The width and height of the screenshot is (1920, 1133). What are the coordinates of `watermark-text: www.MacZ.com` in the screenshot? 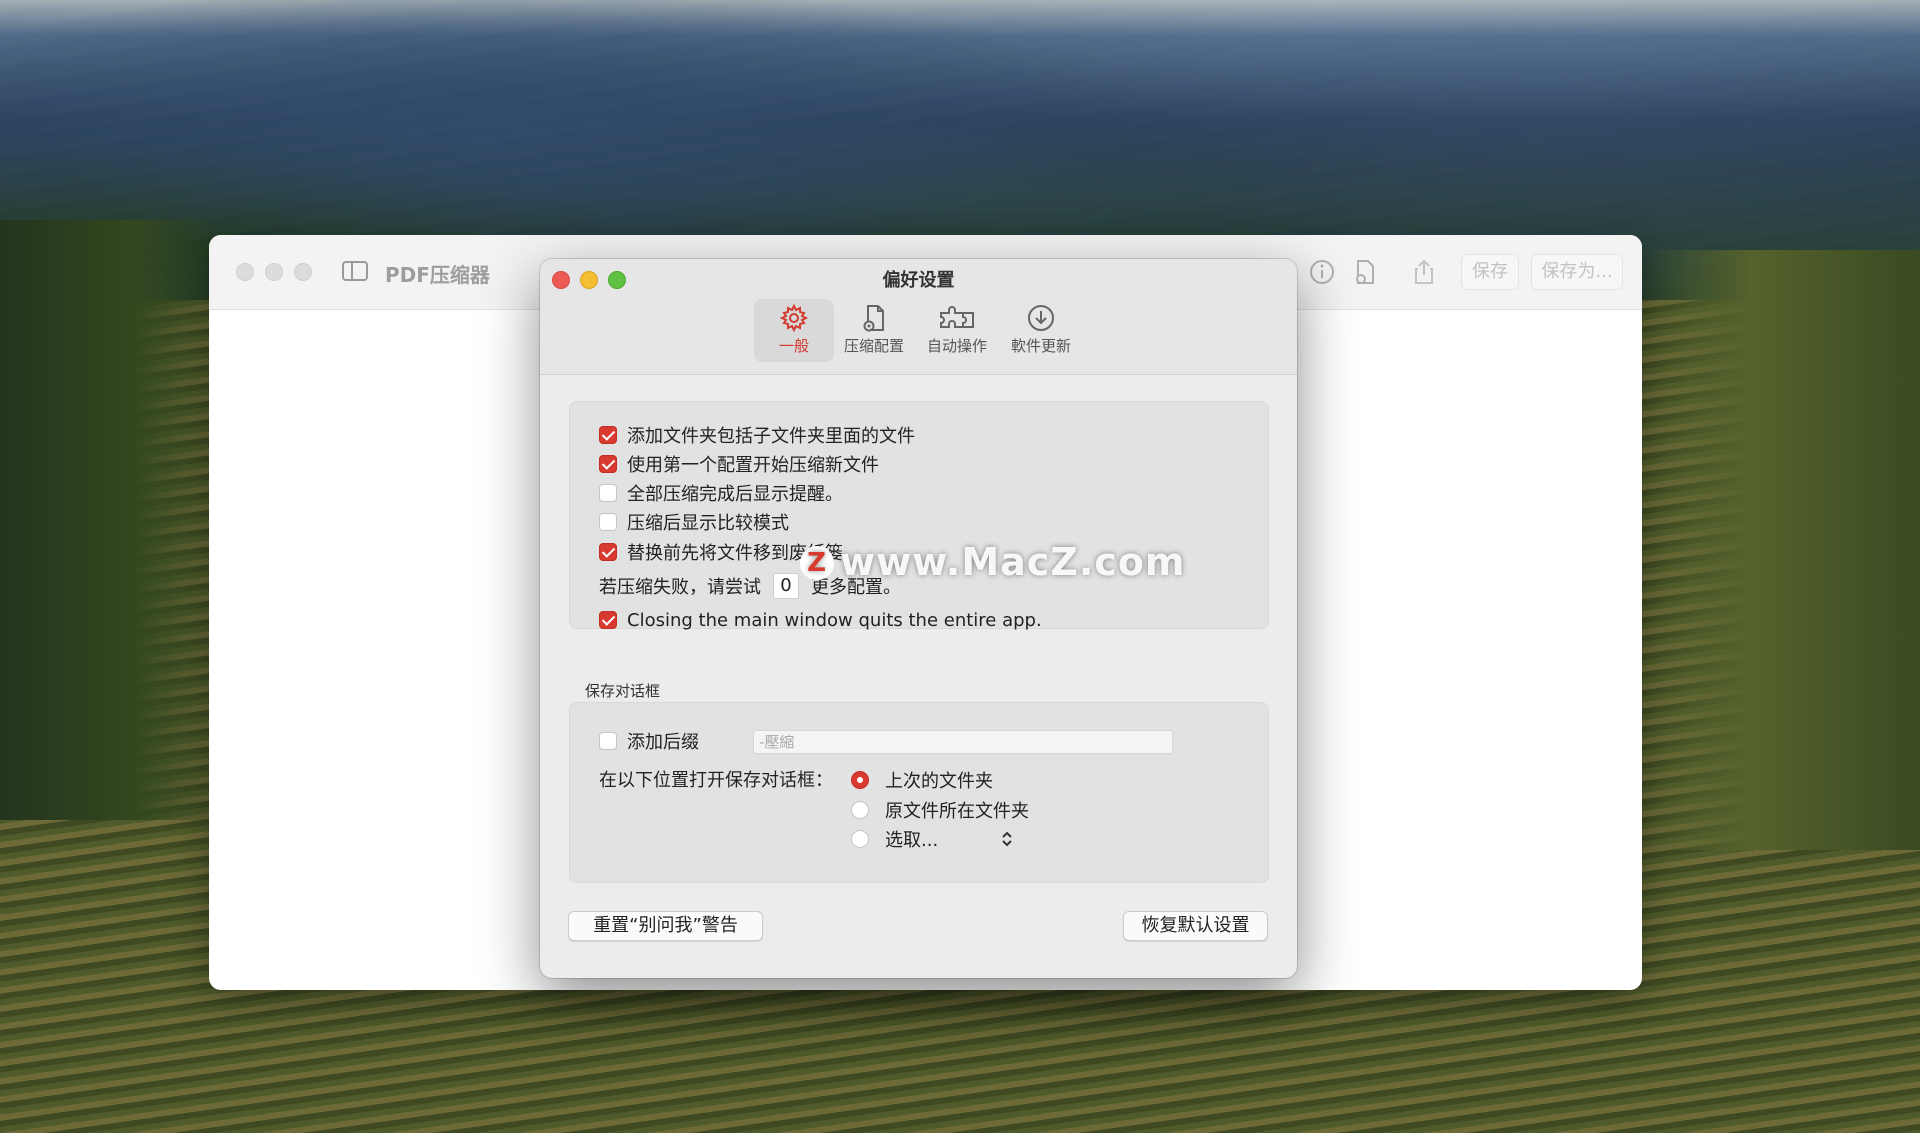 It's located at (1013, 562).